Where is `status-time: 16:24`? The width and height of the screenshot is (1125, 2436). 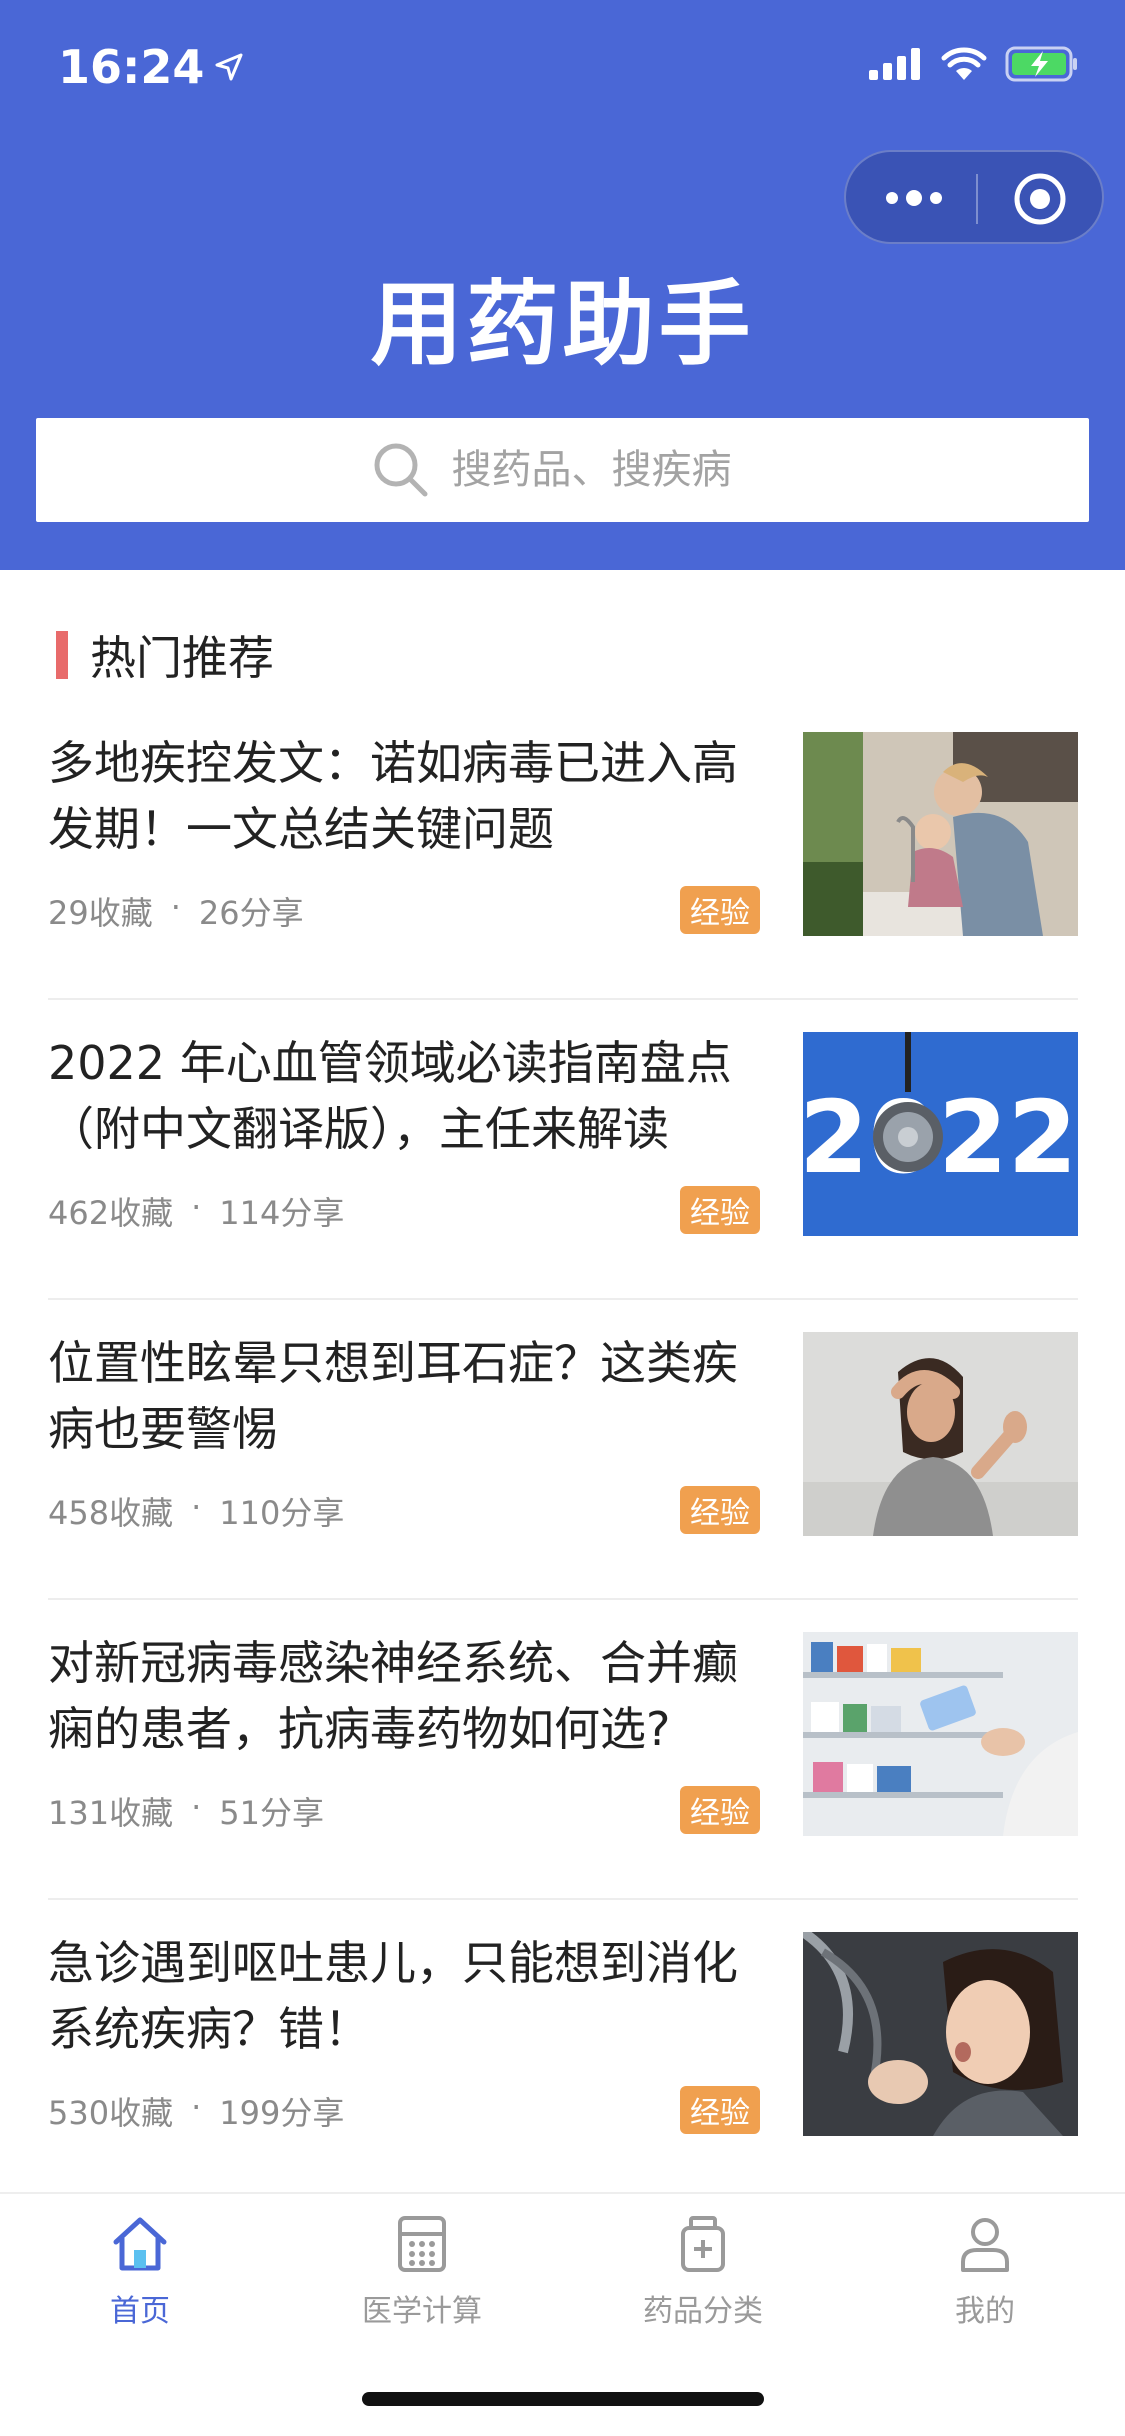
status-time: 16:24 is located at coordinates (151, 67).